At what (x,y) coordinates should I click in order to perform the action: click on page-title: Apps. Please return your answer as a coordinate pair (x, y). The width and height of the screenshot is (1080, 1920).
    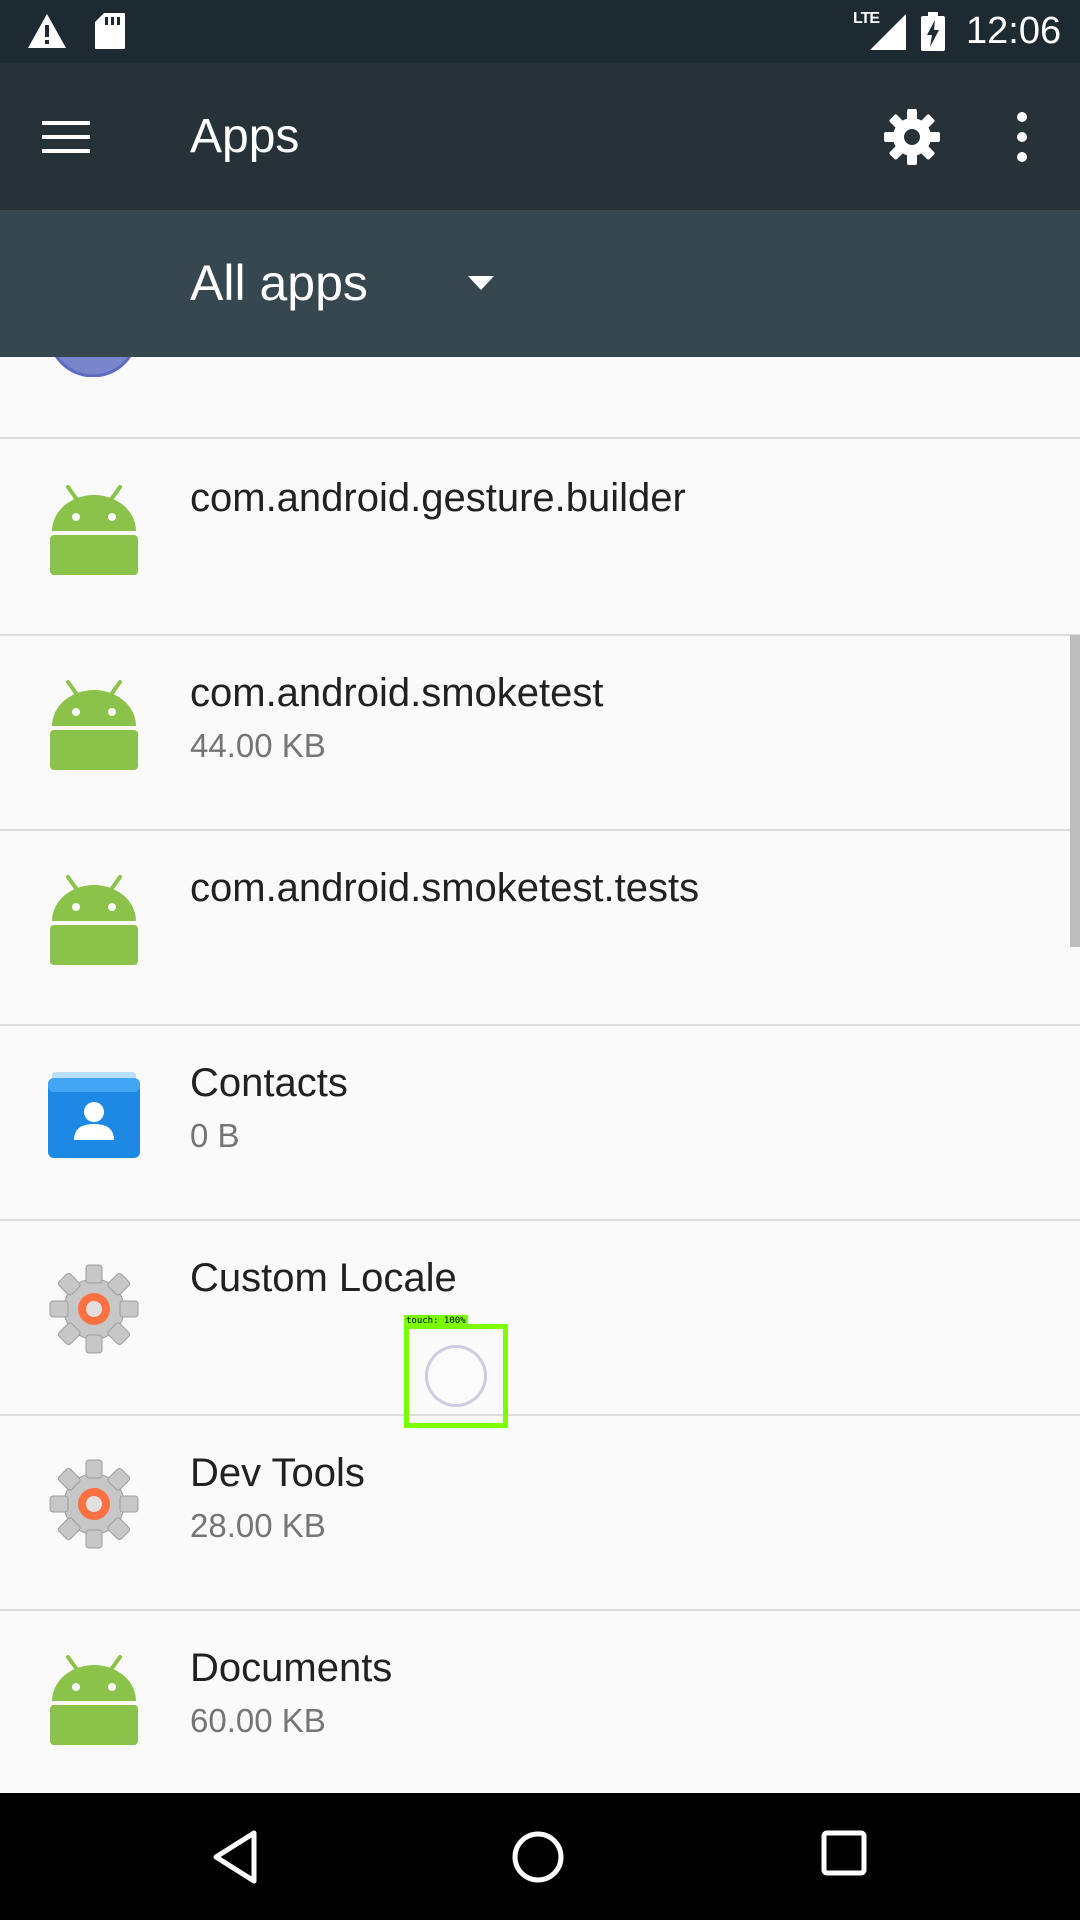
    Looking at the image, I should click on (245, 136).